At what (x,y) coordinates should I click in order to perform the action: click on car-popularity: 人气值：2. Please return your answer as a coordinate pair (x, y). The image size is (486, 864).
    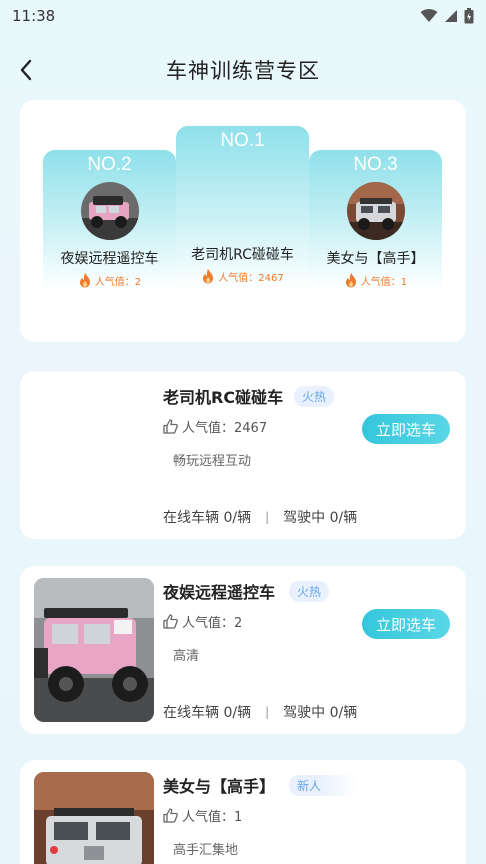
    Looking at the image, I should click on (202, 621).